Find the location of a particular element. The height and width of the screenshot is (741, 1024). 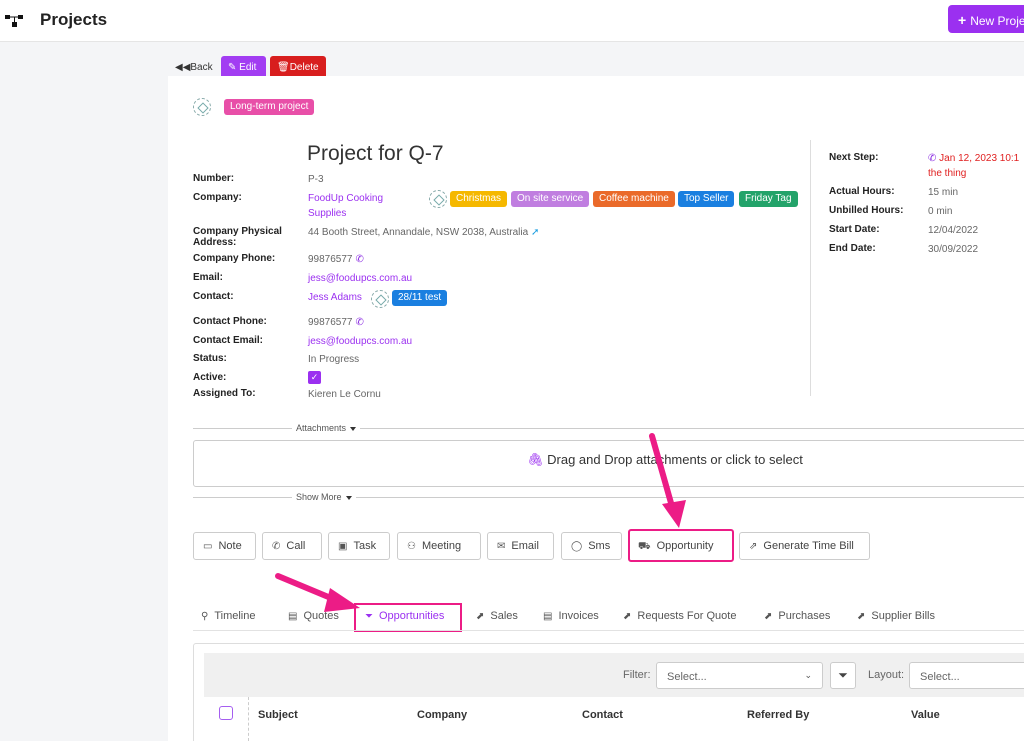

contact-phone-value: 99876577 ✆ is located at coordinates (337, 322).